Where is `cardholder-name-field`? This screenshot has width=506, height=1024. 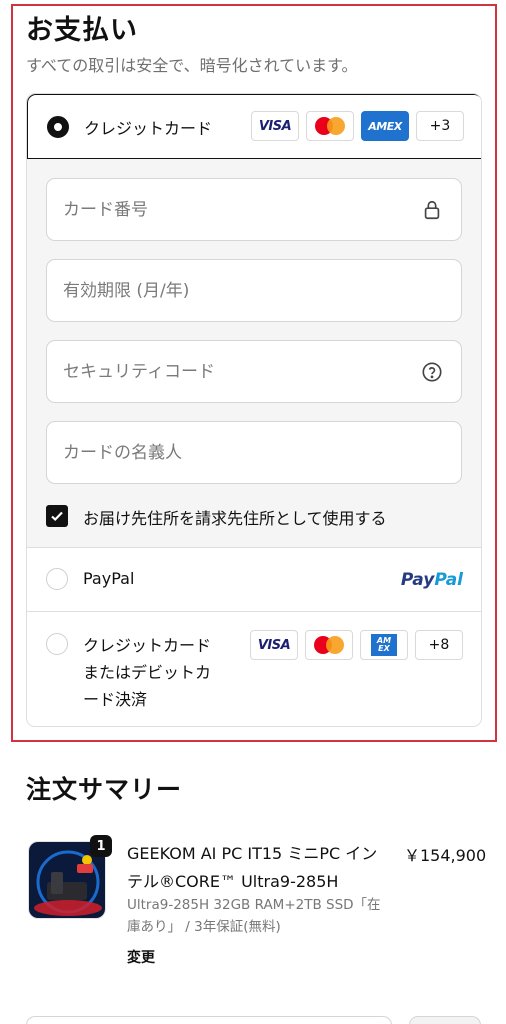
cardholder-name-field is located at coordinates (254, 452).